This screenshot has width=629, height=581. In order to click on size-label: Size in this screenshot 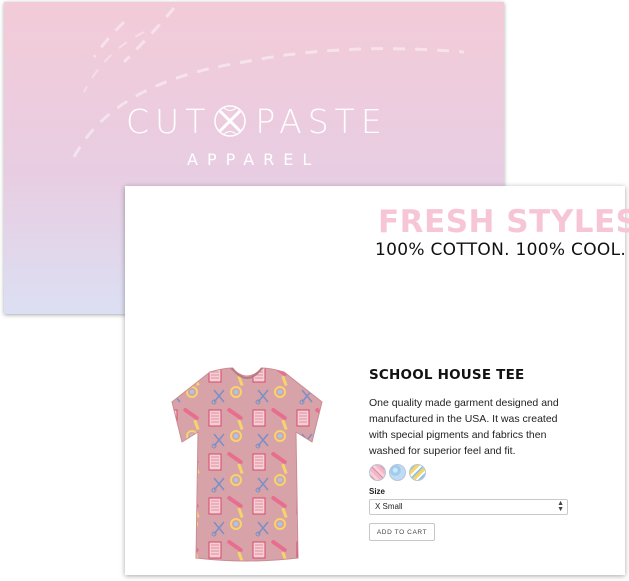, I will do `click(377, 491)`.